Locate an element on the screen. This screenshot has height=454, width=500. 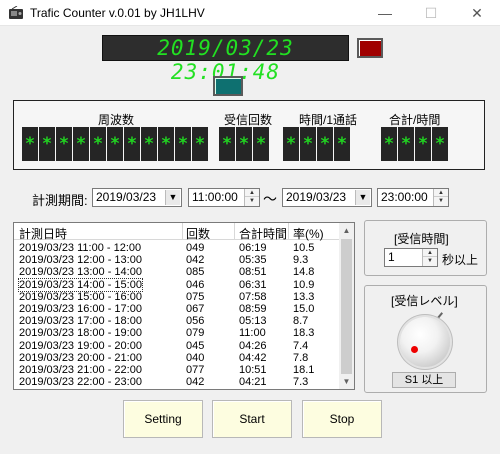
log-header: 計測日時 回数 合計時間 率(%) is located at coordinates (176, 232).